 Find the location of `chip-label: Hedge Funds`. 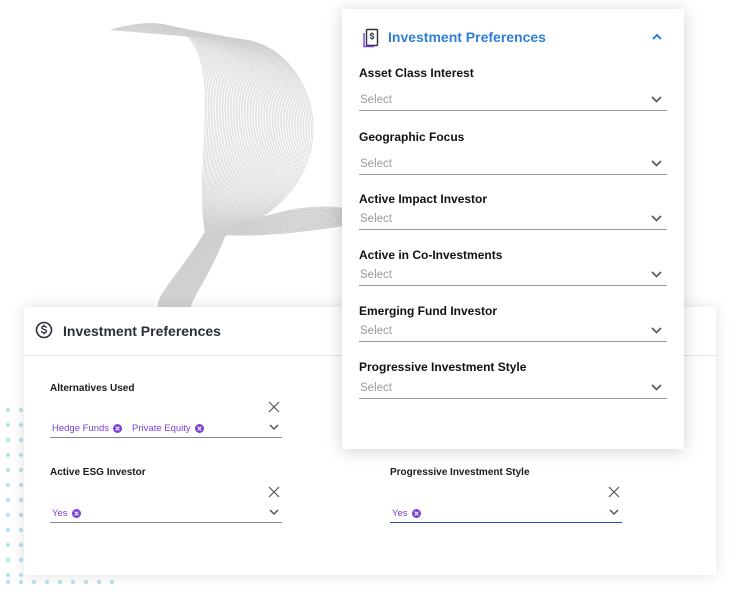

chip-label: Hedge Funds is located at coordinates (81, 428).